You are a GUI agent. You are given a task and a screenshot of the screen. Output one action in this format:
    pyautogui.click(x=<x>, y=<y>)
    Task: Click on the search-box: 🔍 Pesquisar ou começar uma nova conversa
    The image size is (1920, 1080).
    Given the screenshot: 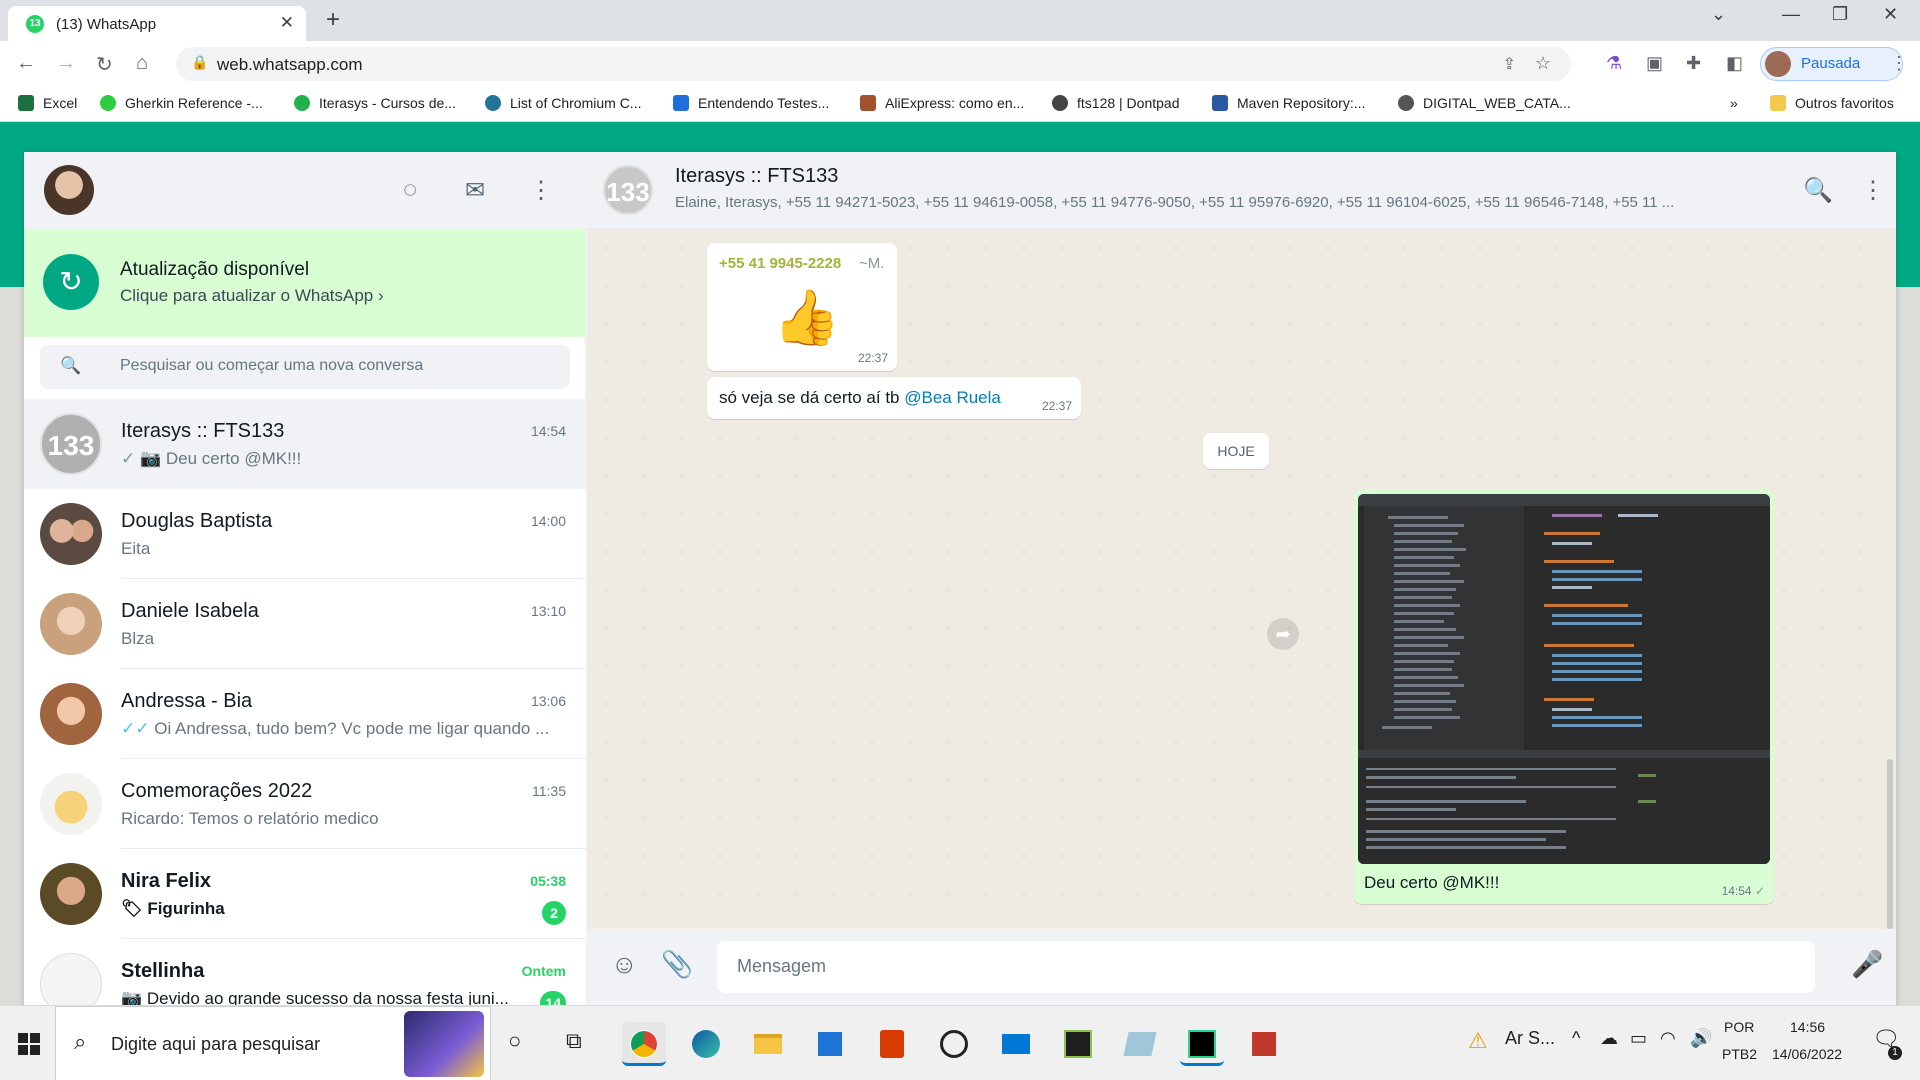 What is the action you would take?
    pyautogui.click(x=305, y=367)
    